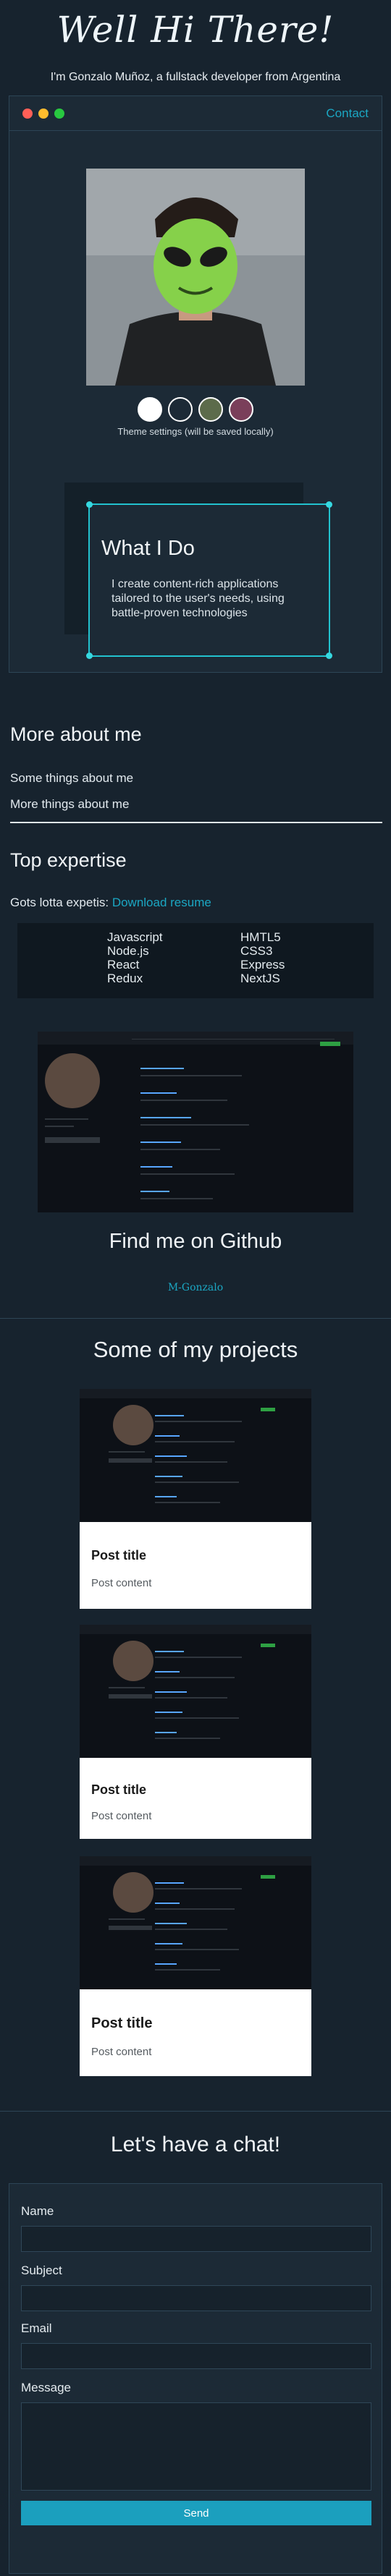 The height and width of the screenshot is (2576, 391). What do you see at coordinates (180, 409) in the screenshot?
I see `theme-swatch-dark` at bounding box center [180, 409].